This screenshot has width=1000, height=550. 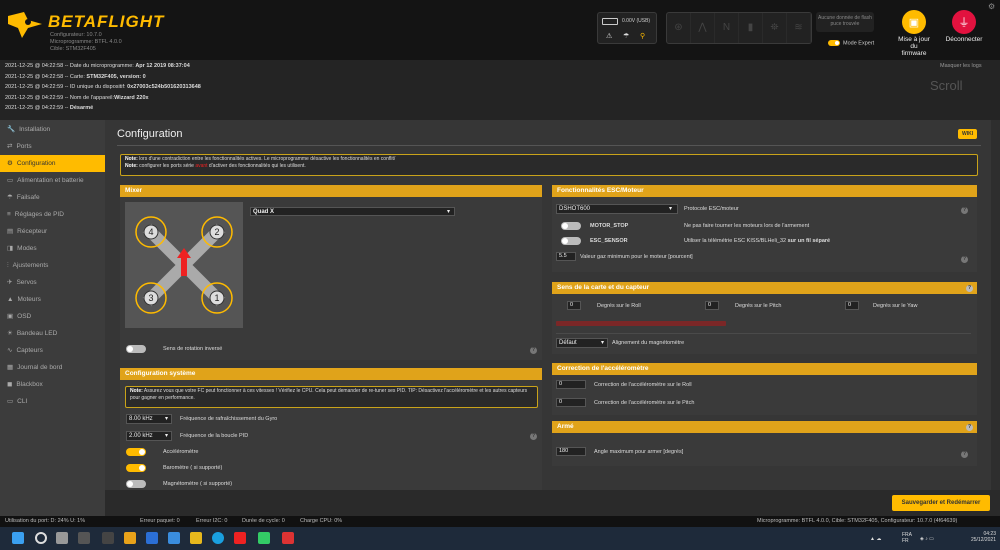 What do you see at coordinates (52, 350) in the screenshot?
I see `sidebar-item-capteurs: ∿ Capteurs` at bounding box center [52, 350].